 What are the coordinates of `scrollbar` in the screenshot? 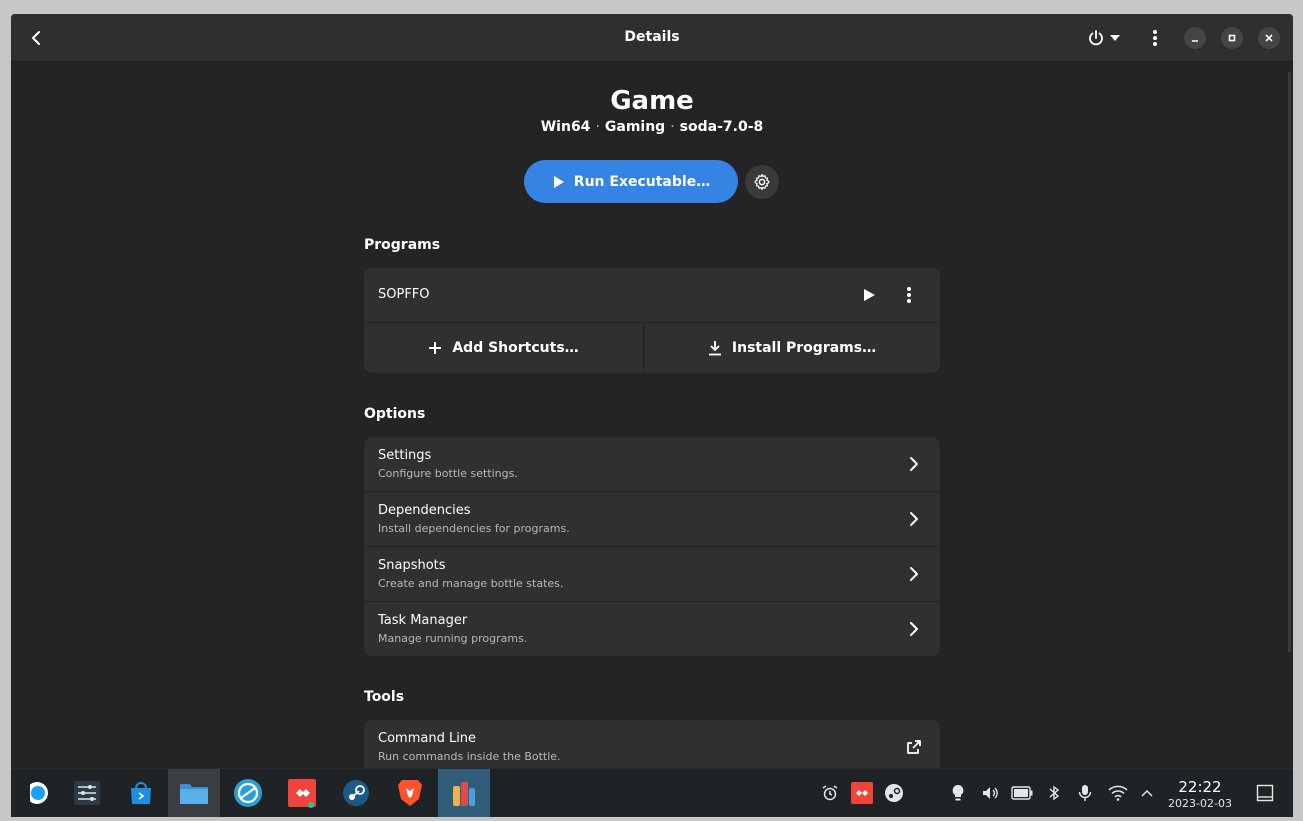 It's located at (1289, 362).